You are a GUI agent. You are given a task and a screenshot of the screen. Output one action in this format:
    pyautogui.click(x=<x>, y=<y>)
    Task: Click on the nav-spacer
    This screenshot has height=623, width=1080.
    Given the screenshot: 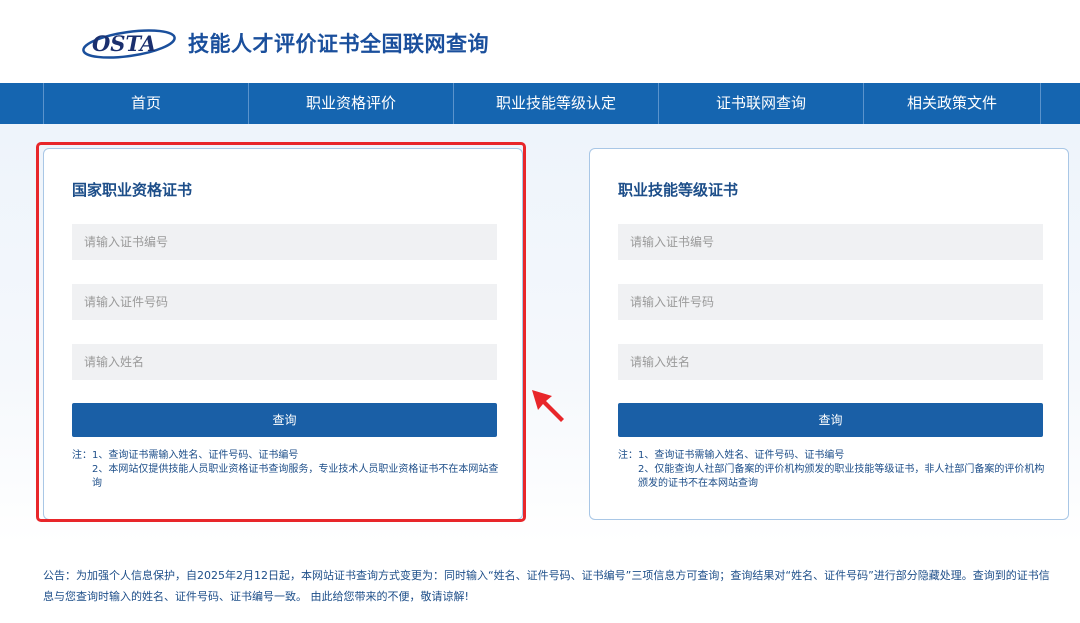 What is the action you would take?
    pyautogui.click(x=22, y=103)
    